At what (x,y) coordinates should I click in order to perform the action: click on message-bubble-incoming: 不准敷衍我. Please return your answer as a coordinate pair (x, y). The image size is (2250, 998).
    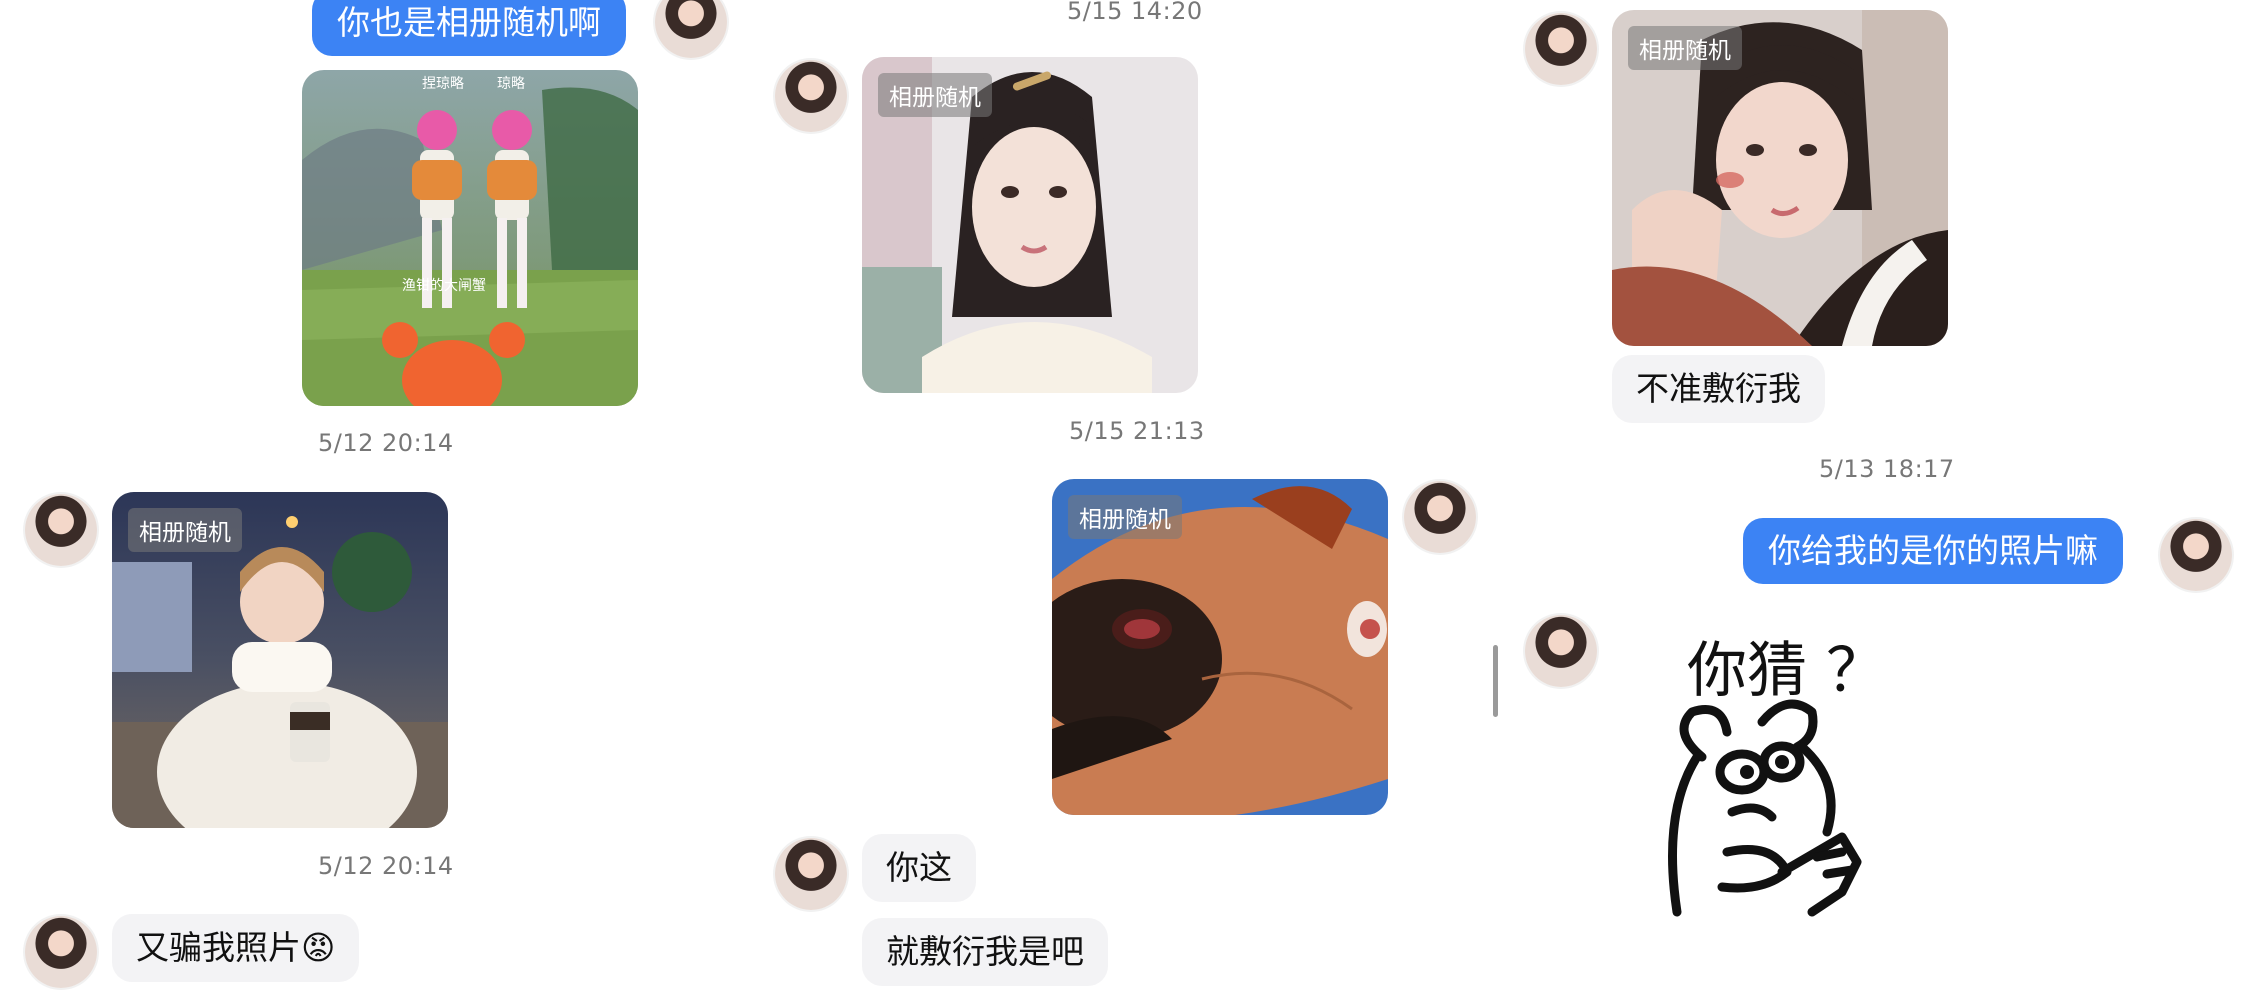
    Looking at the image, I should click on (1718, 389).